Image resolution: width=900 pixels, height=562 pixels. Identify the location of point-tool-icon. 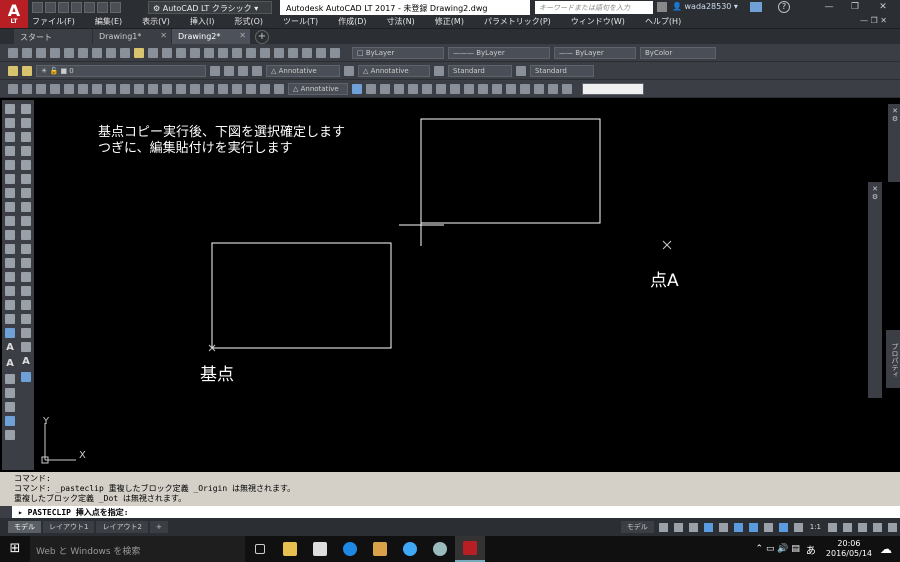
(26, 291).